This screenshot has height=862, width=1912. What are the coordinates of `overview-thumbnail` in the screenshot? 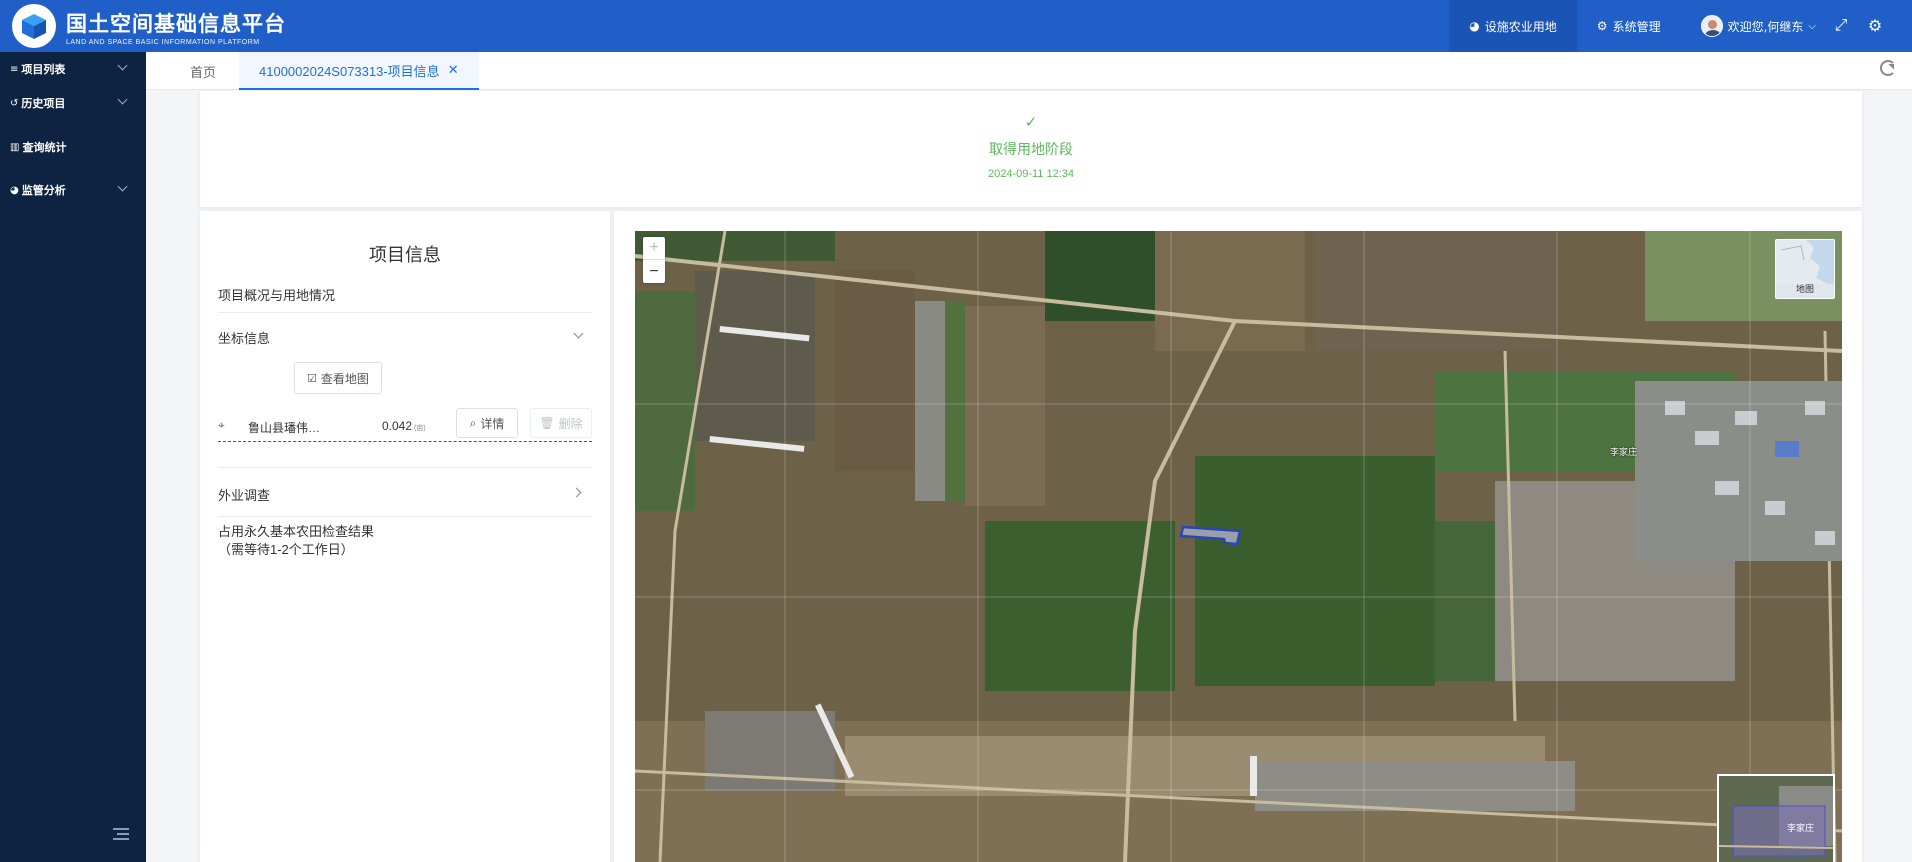 It's located at (1776, 819).